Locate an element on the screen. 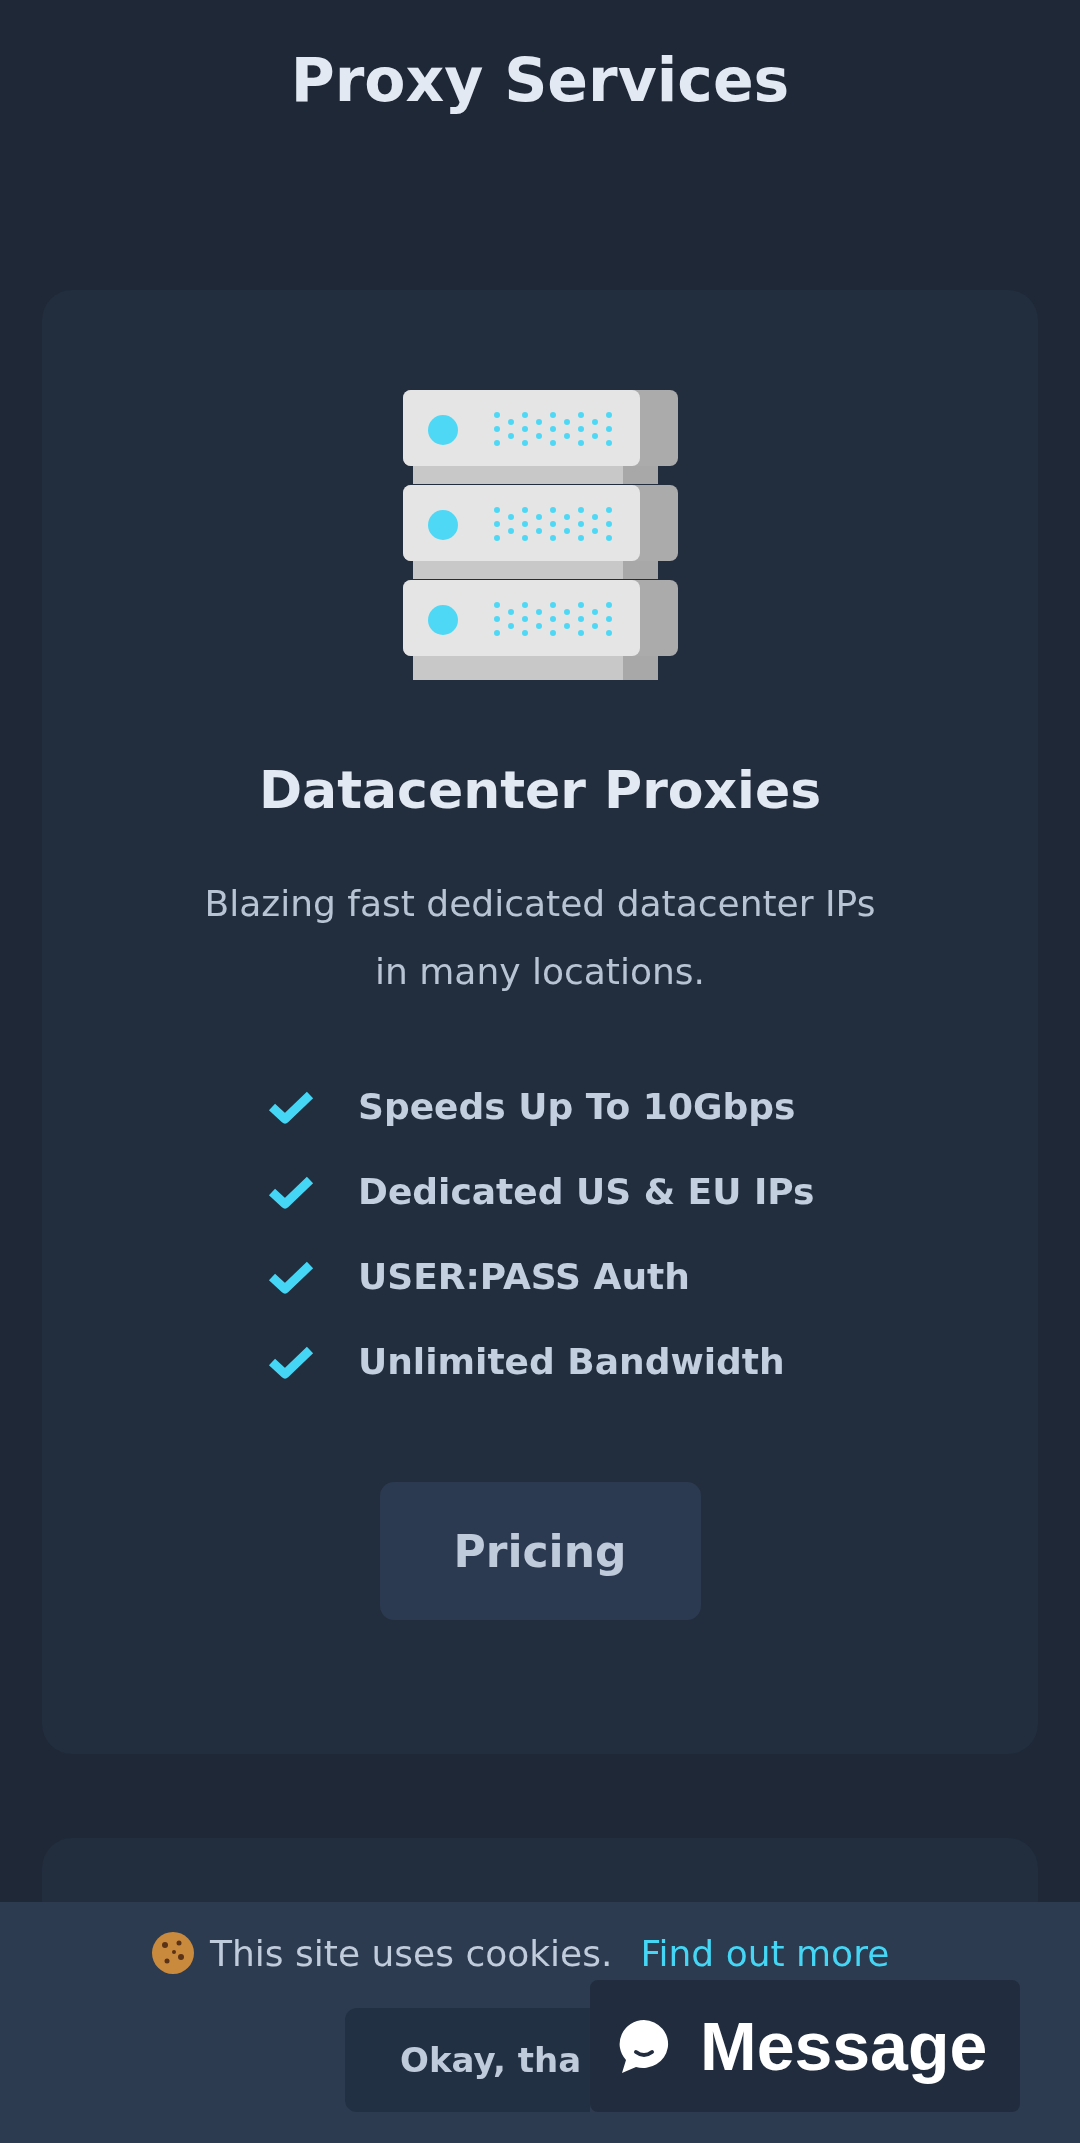 This screenshot has width=1080, height=2143. server-icon is located at coordinates (540, 535).